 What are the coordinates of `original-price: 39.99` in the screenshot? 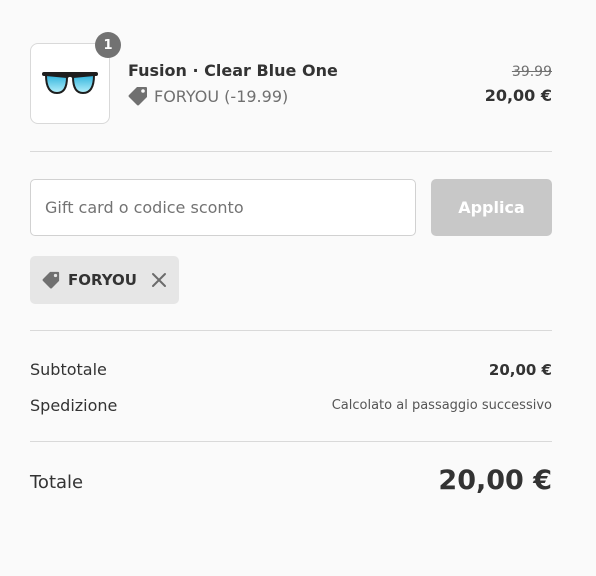 It's located at (531, 72).